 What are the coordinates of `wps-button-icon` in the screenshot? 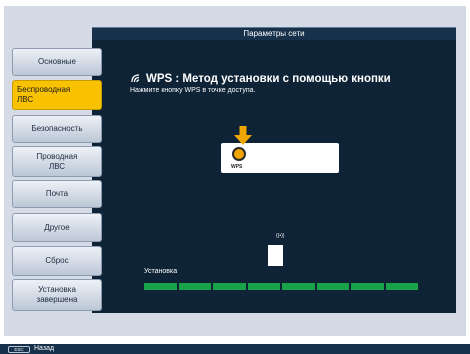 It's located at (239, 154).